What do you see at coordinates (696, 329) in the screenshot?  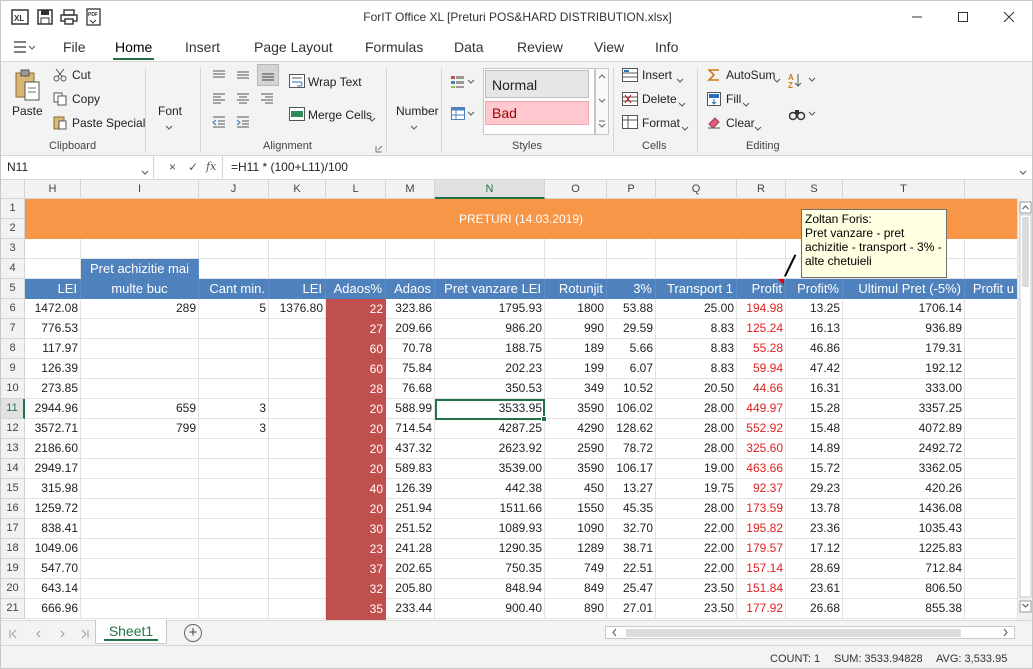 I see `cell-q: 8.83` at bounding box center [696, 329].